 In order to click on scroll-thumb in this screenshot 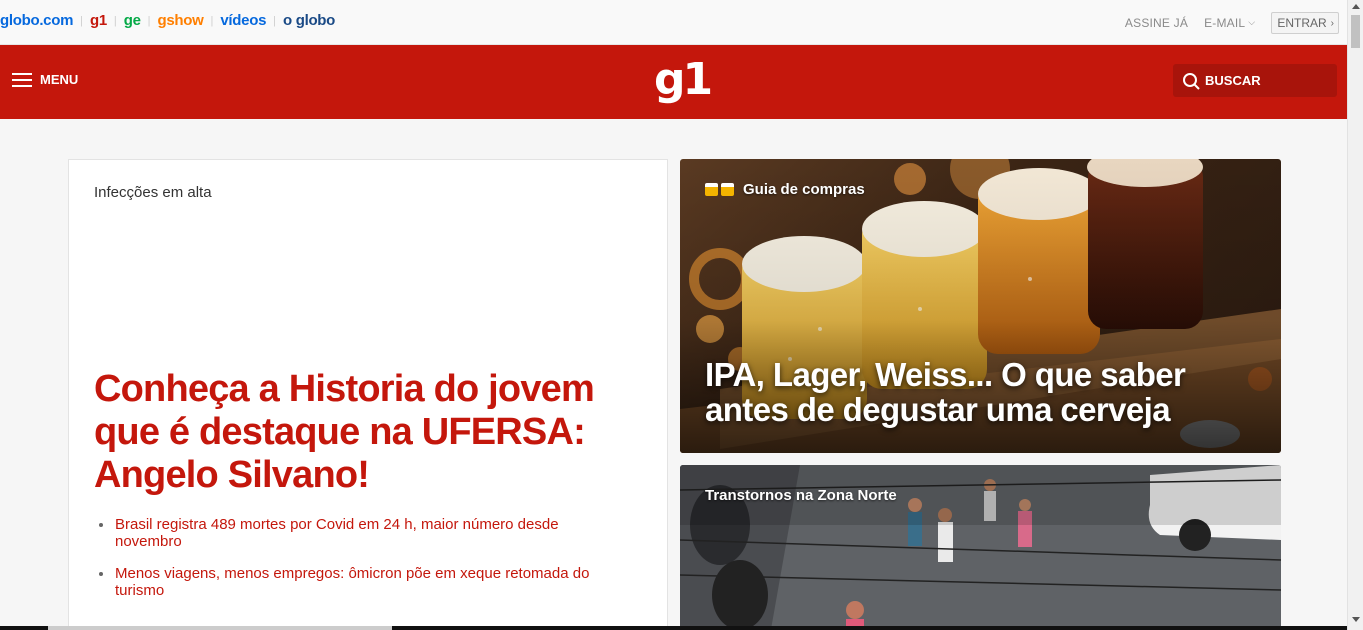, I will do `click(1355, 31)`.